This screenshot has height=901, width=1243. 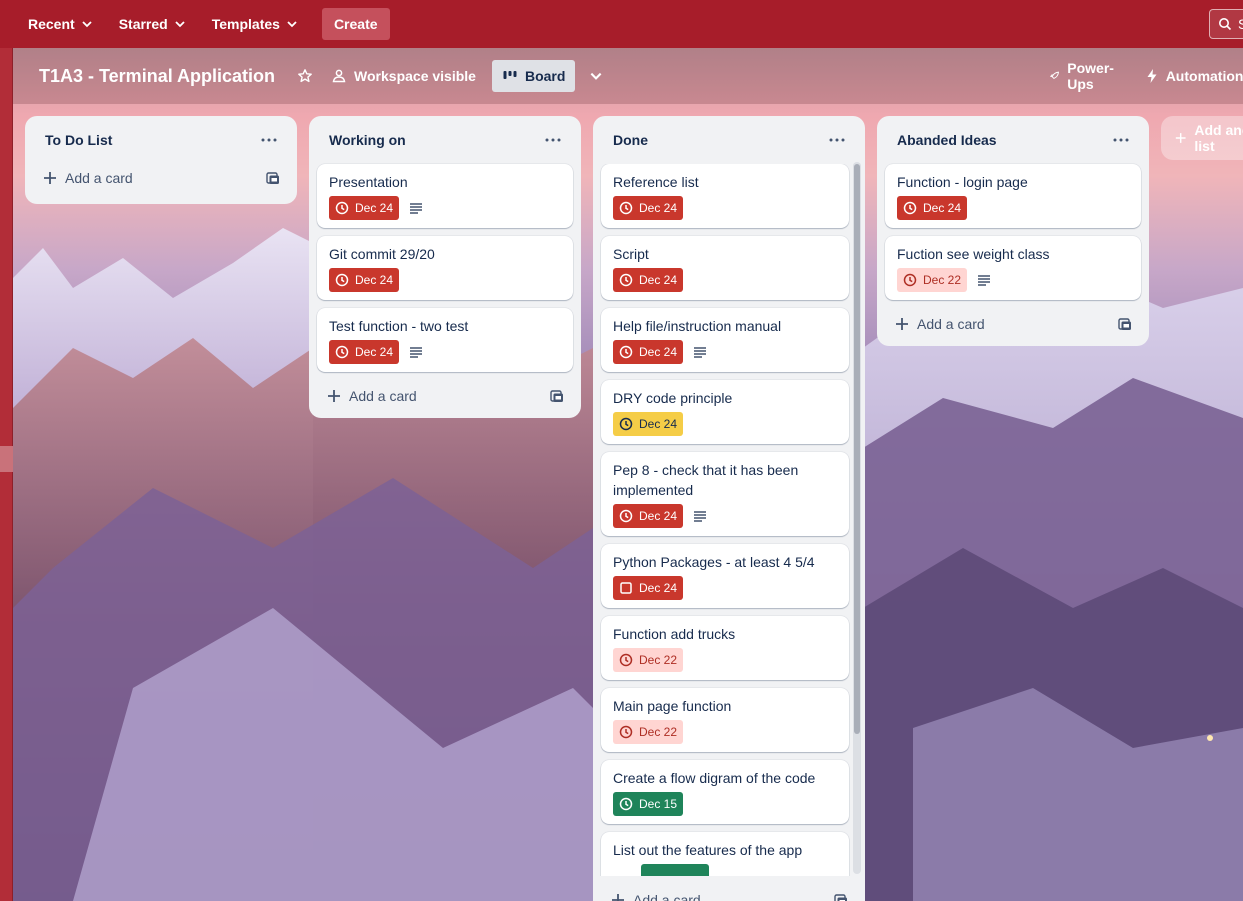 What do you see at coordinates (368, 182) in the screenshot?
I see `card-title: Presentation` at bounding box center [368, 182].